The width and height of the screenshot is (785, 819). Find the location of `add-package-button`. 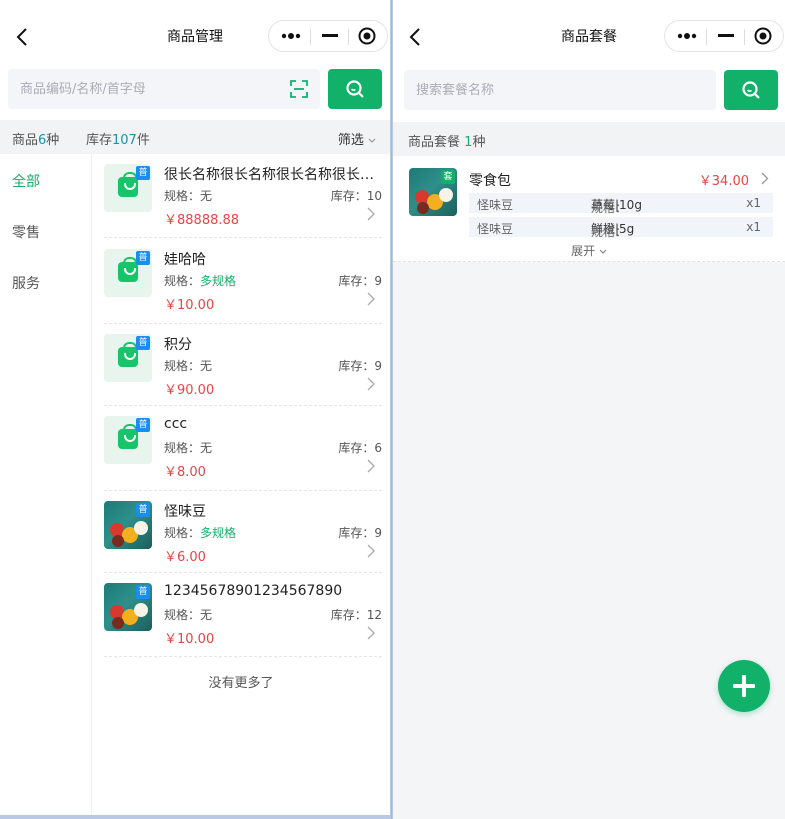

add-package-button is located at coordinates (744, 686).